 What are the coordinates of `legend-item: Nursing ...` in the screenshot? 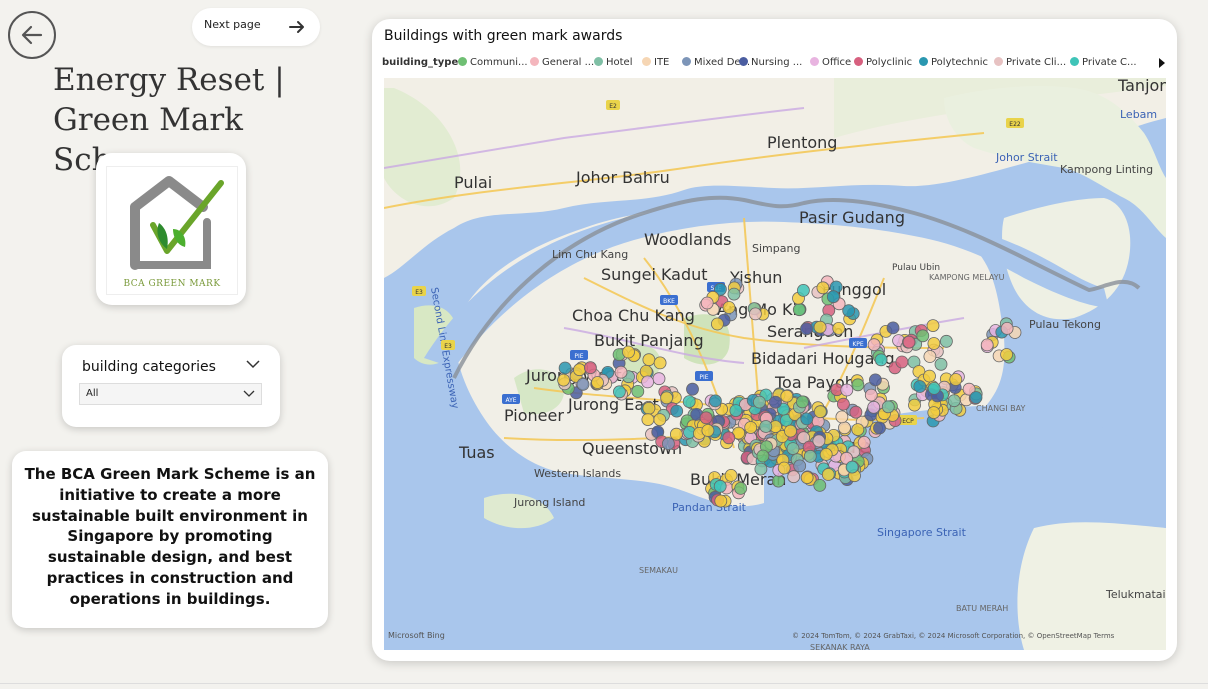 It's located at (770, 62).